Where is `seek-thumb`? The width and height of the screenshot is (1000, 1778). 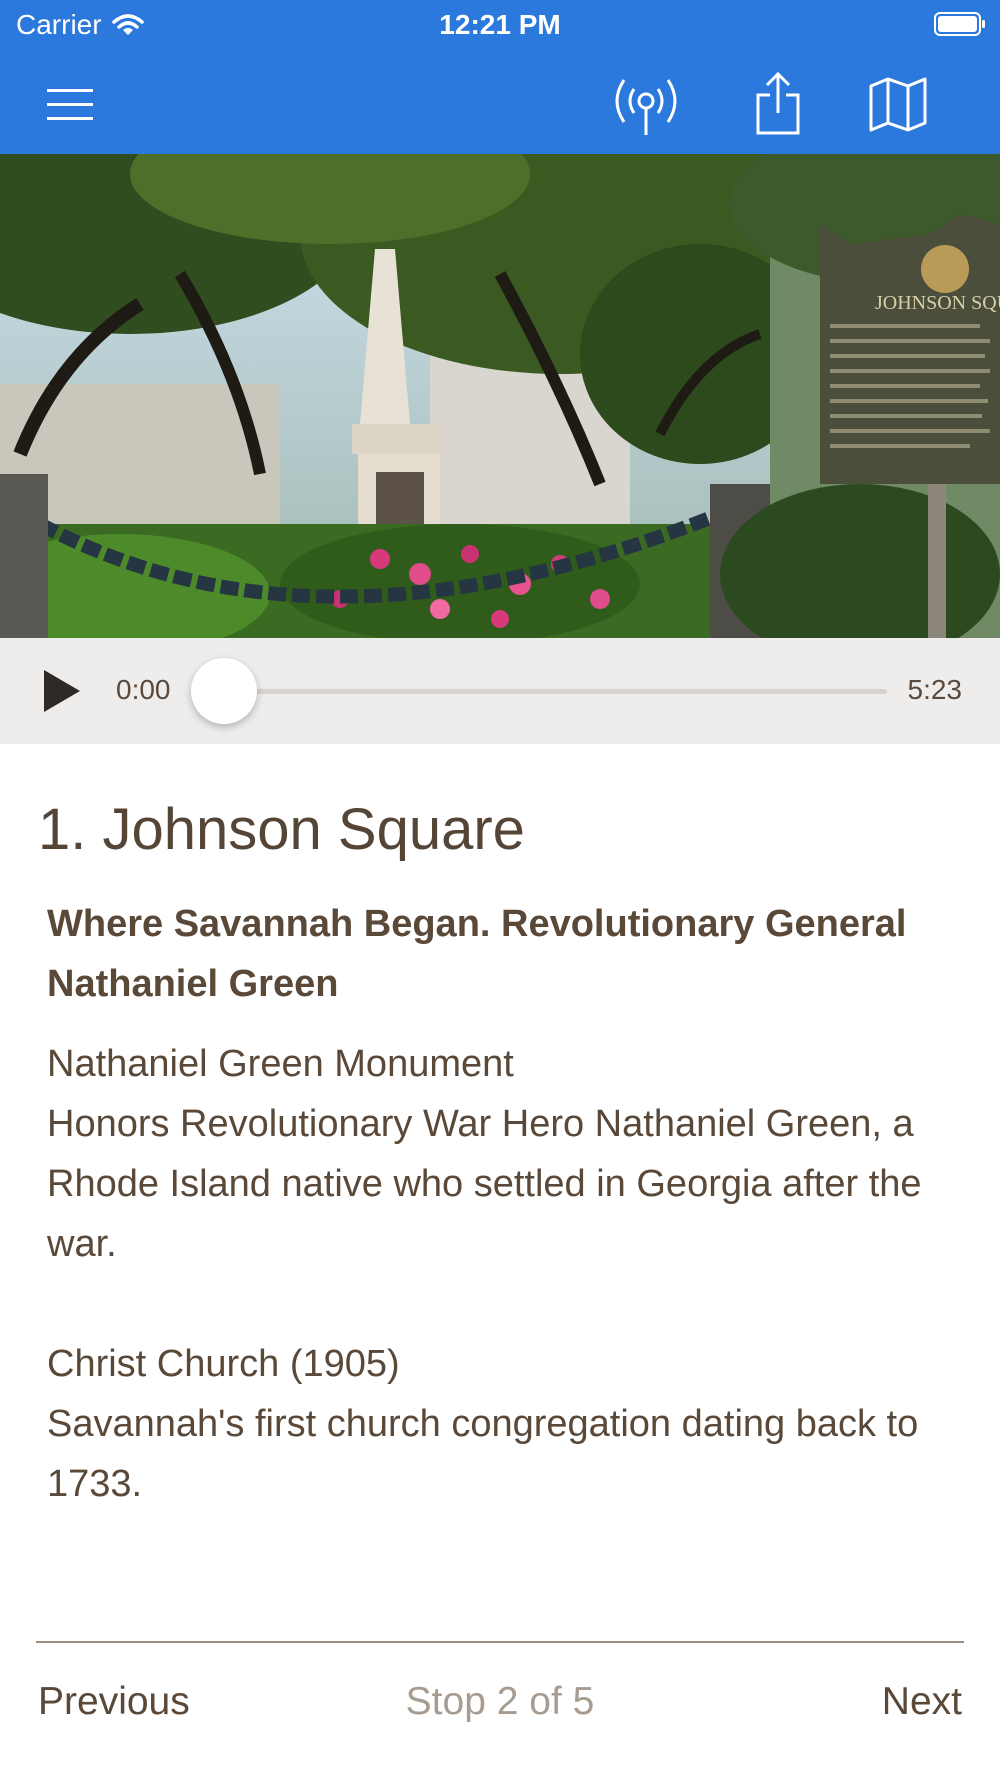 seek-thumb is located at coordinates (224, 691).